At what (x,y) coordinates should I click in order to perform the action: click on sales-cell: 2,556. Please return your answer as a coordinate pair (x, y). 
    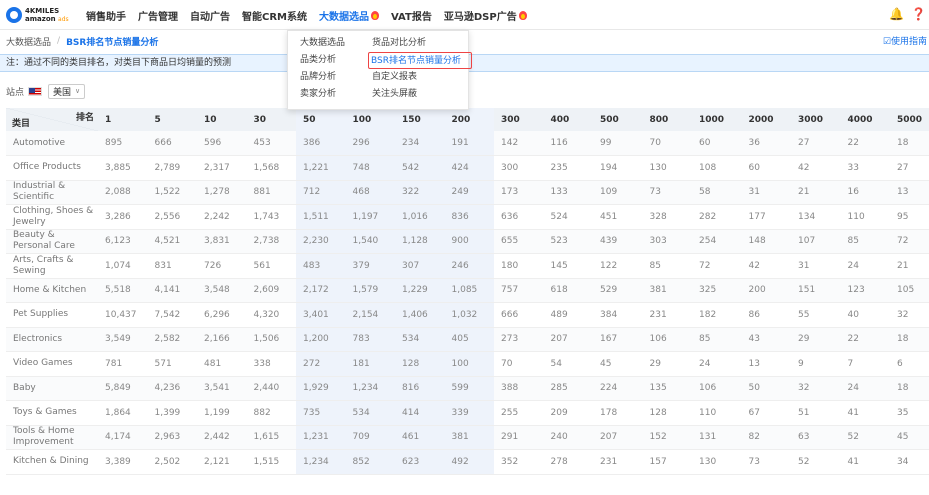
    Looking at the image, I should click on (172, 217).